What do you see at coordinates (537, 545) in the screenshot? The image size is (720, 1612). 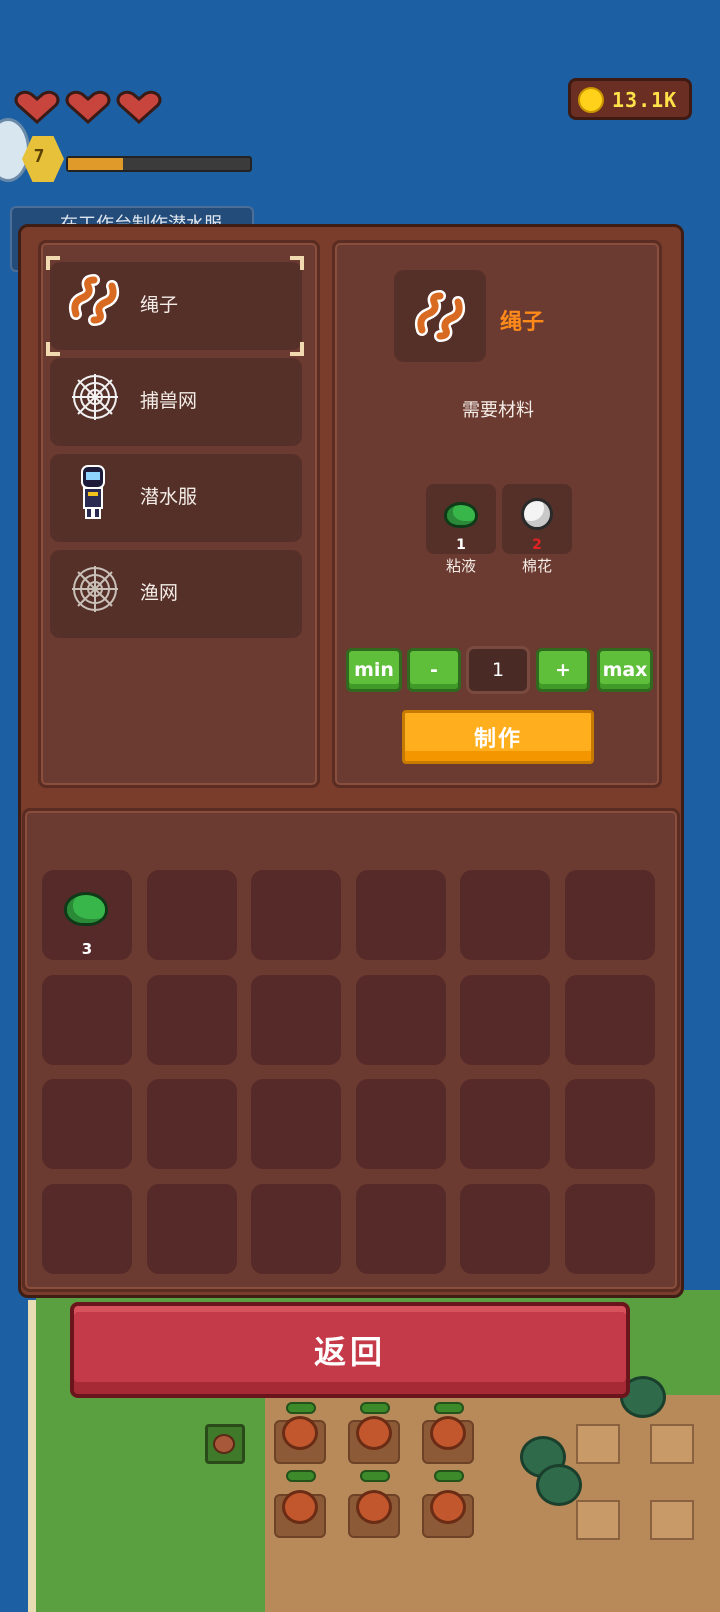 I see `material-count-insufficient: 2` at bounding box center [537, 545].